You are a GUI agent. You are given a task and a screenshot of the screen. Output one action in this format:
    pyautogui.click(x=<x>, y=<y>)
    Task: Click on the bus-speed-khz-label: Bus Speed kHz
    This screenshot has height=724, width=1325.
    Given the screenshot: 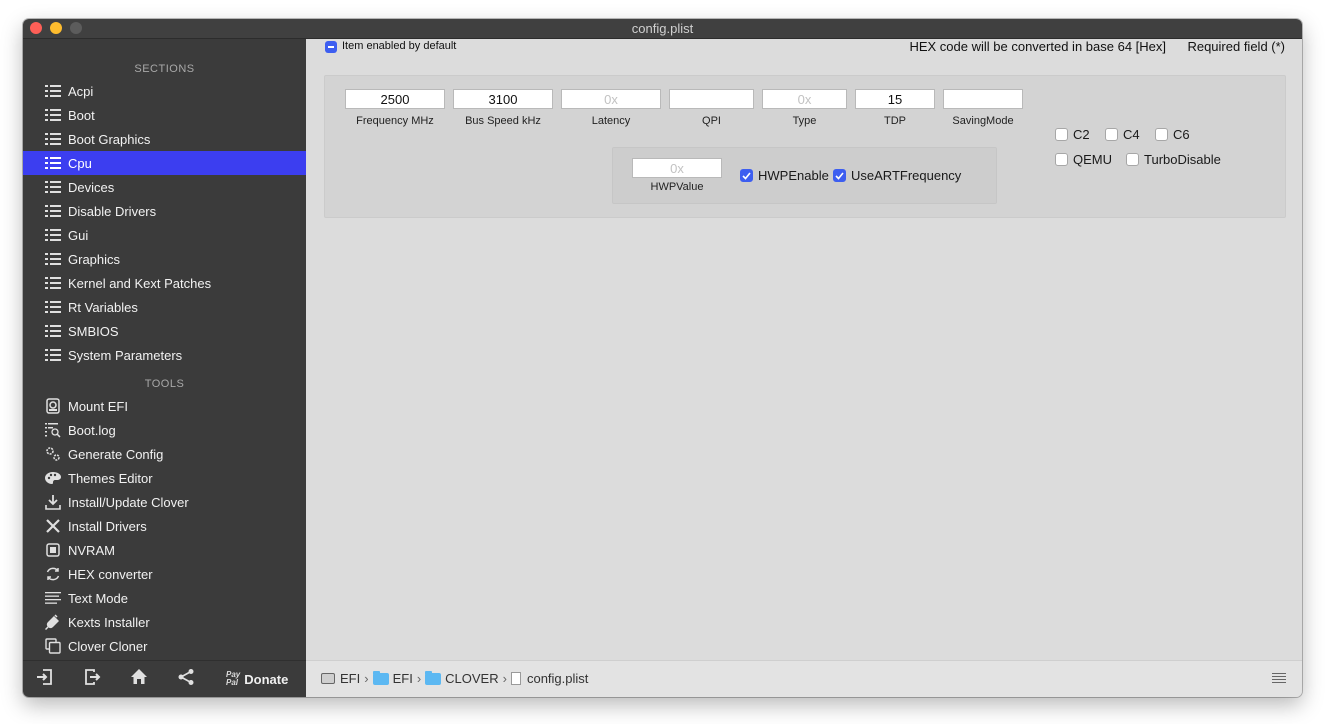 What is the action you would take?
    pyautogui.click(x=503, y=121)
    